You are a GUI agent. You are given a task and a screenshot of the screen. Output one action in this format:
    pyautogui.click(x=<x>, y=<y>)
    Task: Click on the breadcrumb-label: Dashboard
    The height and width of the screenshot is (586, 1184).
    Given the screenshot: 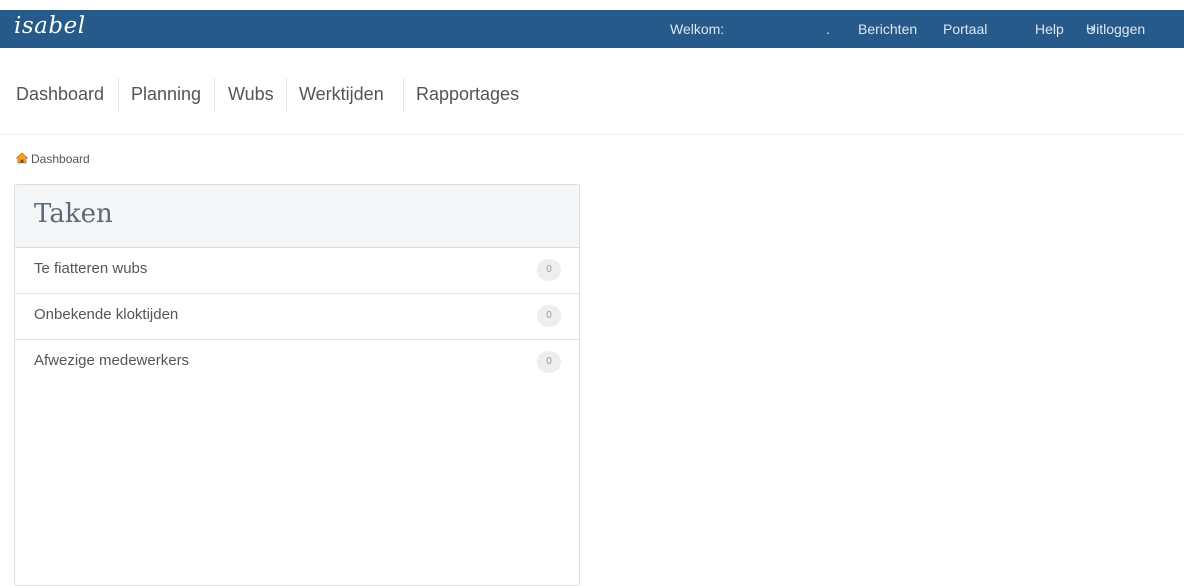 What is the action you would take?
    pyautogui.click(x=60, y=159)
    